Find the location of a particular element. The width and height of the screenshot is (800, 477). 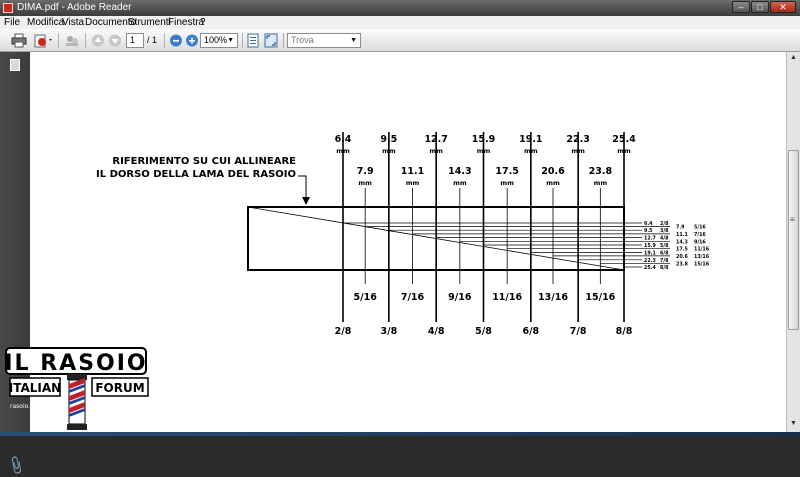

right-scale-fraction-label: 7/8 is located at coordinates (664, 261).